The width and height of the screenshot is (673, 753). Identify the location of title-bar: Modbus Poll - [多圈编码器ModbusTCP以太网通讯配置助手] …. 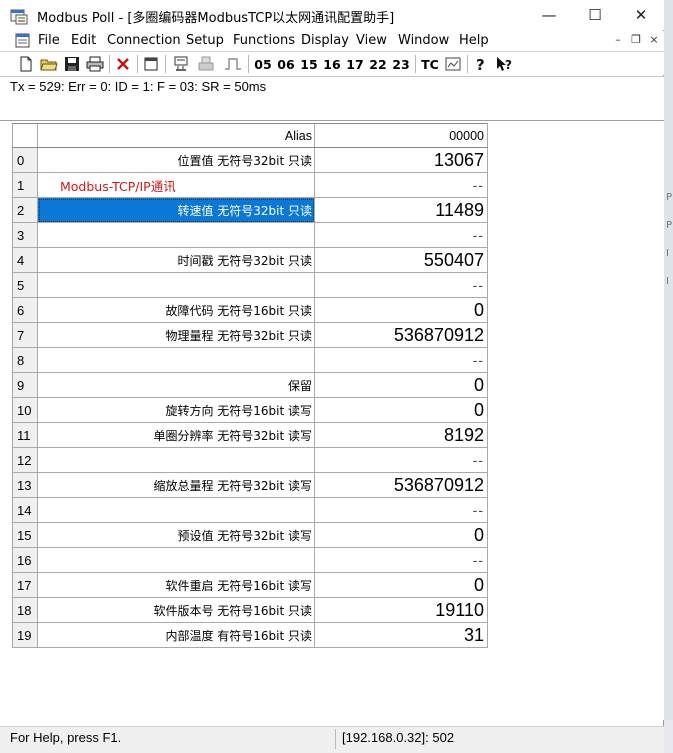
(332, 15).